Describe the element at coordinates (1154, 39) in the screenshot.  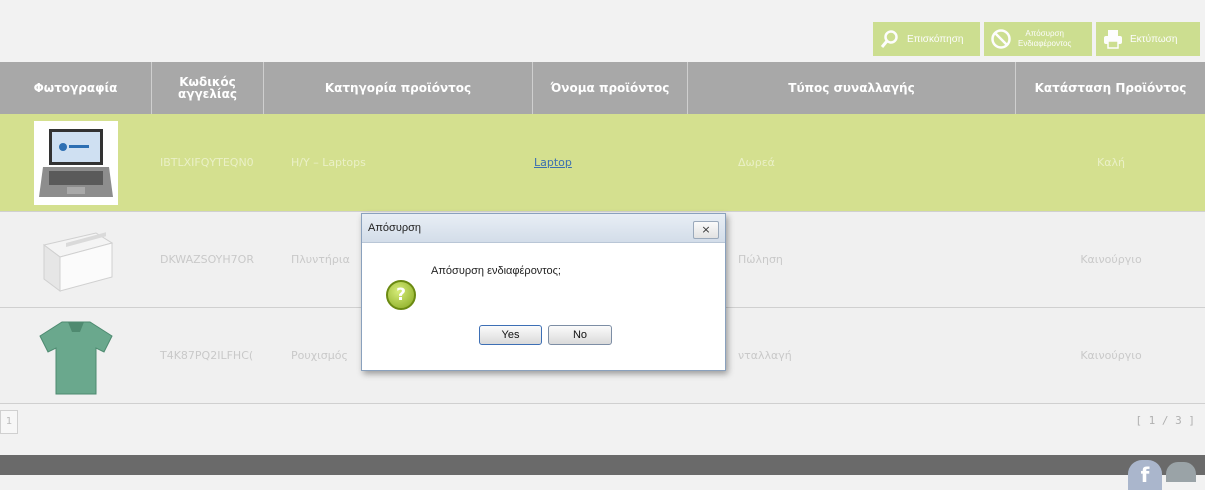
I see `print-label: Εκτύπωση` at that location.